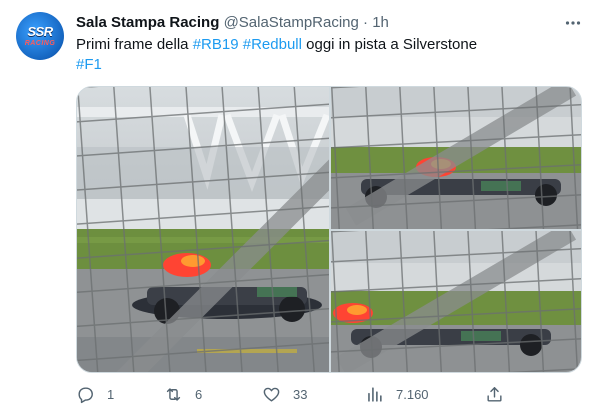 The image size is (598, 415). What do you see at coordinates (216, 44) in the screenshot?
I see `hashtag-rb19: #RB19` at bounding box center [216, 44].